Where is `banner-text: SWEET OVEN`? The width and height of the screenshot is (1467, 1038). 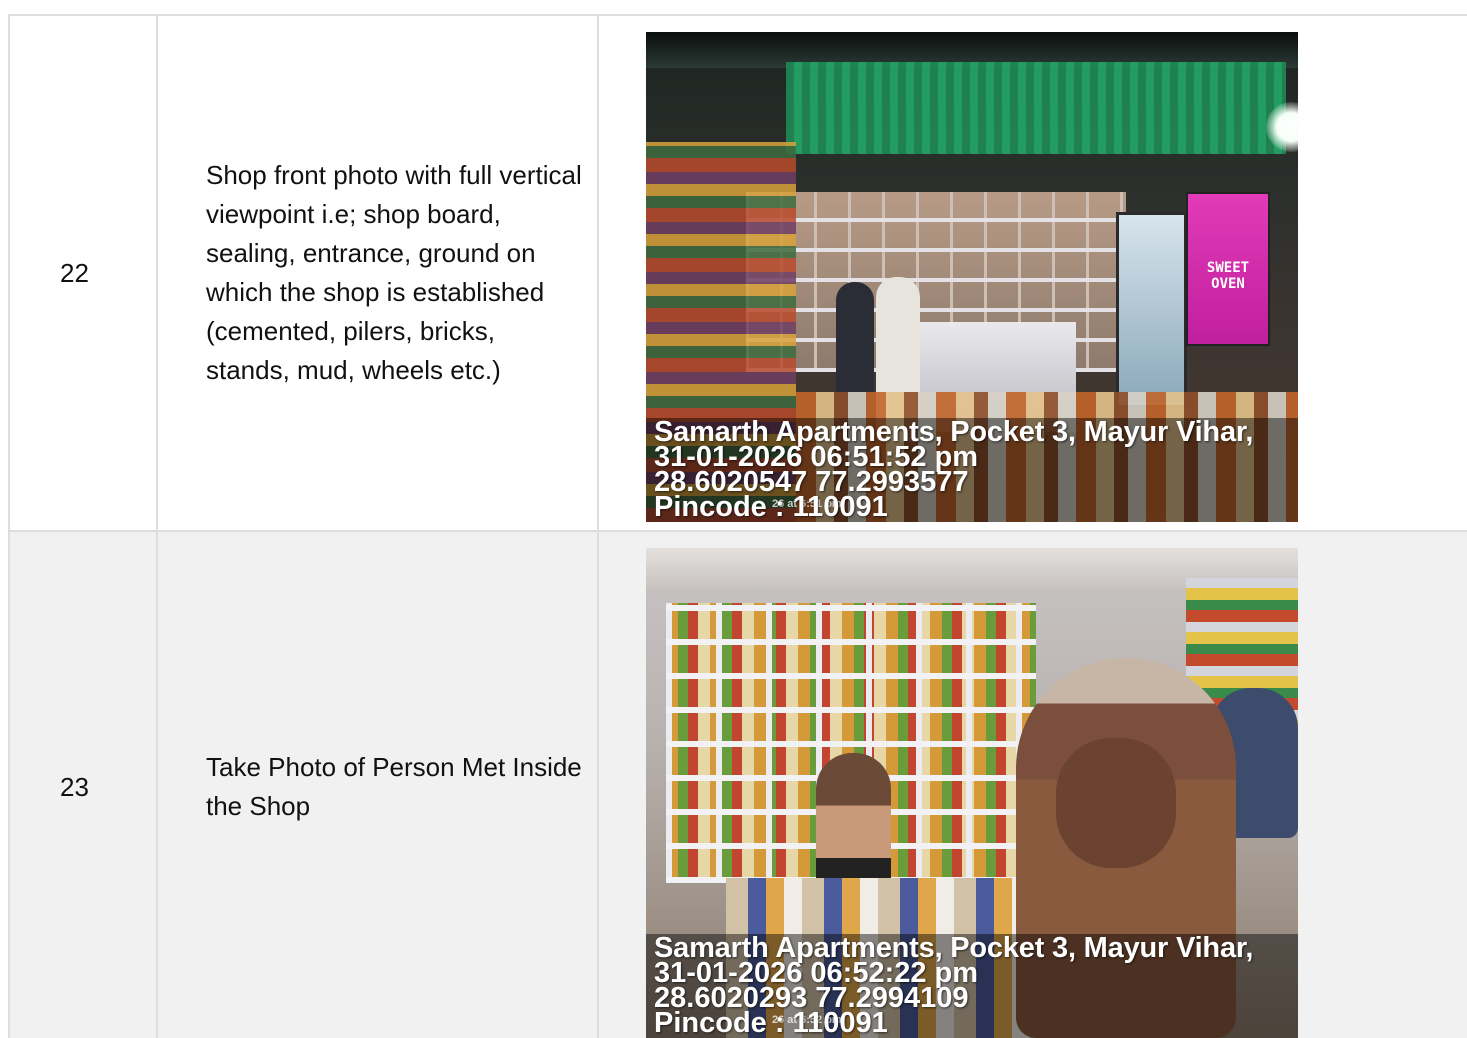 banner-text: SWEET OVEN is located at coordinates (1228, 276).